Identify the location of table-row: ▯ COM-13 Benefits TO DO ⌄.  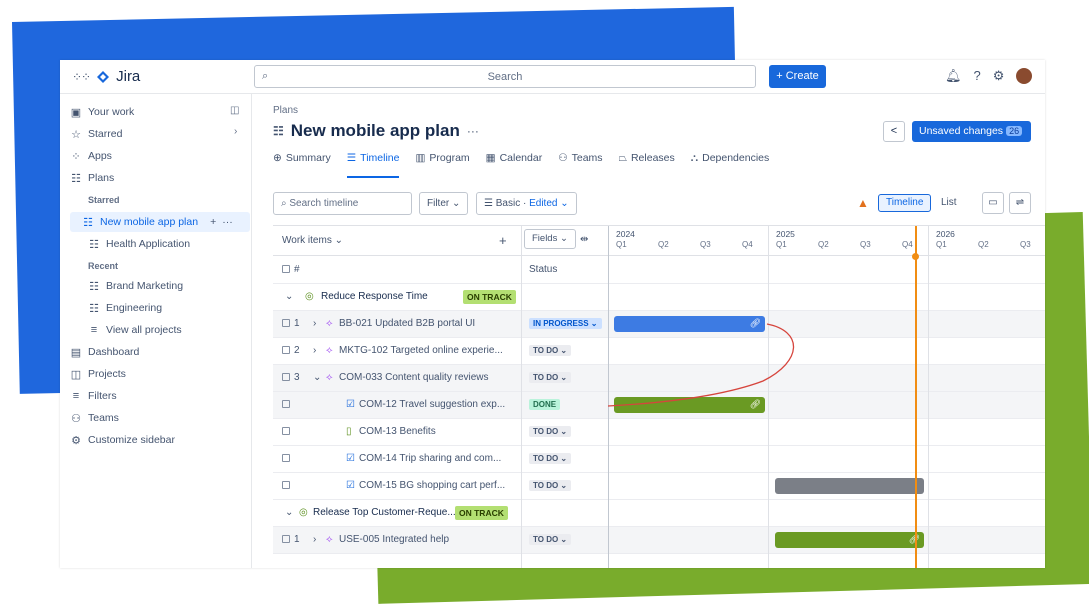
(659, 432).